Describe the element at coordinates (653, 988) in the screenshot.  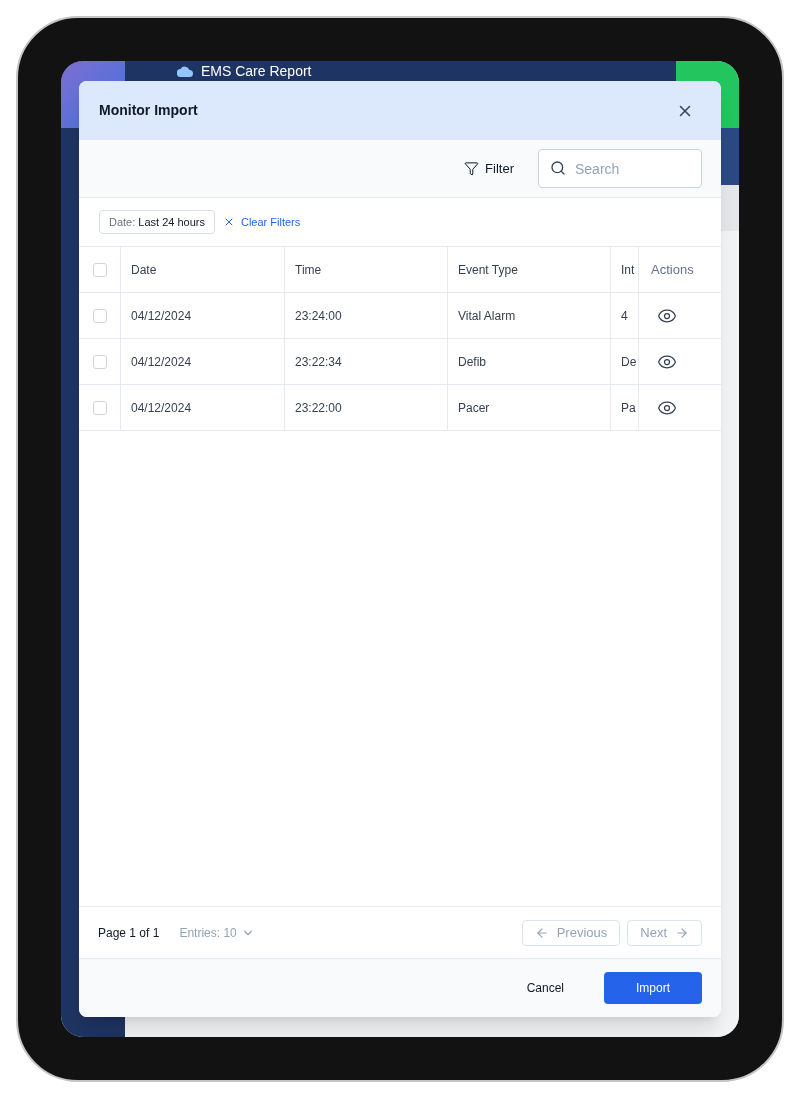
I see `import-button: Import` at that location.